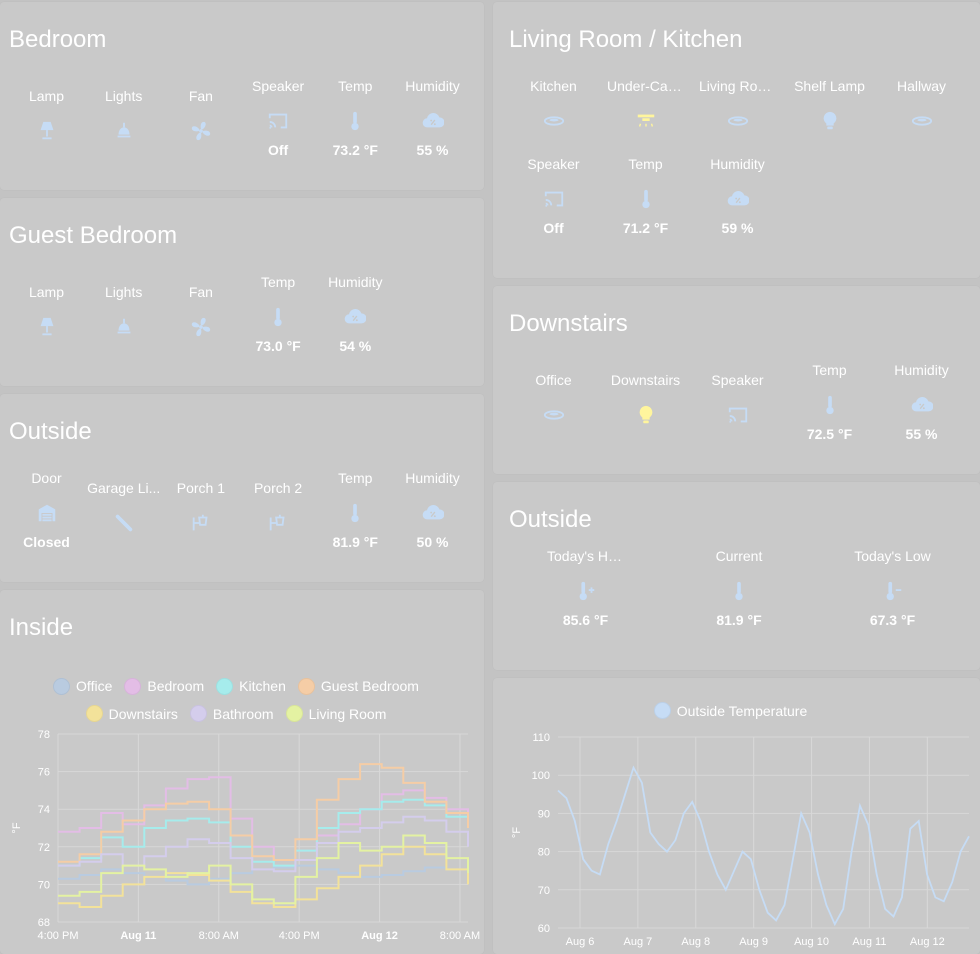 Image resolution: width=980 pixels, height=954 pixels. I want to click on entity-label: Lights, so click(124, 96).